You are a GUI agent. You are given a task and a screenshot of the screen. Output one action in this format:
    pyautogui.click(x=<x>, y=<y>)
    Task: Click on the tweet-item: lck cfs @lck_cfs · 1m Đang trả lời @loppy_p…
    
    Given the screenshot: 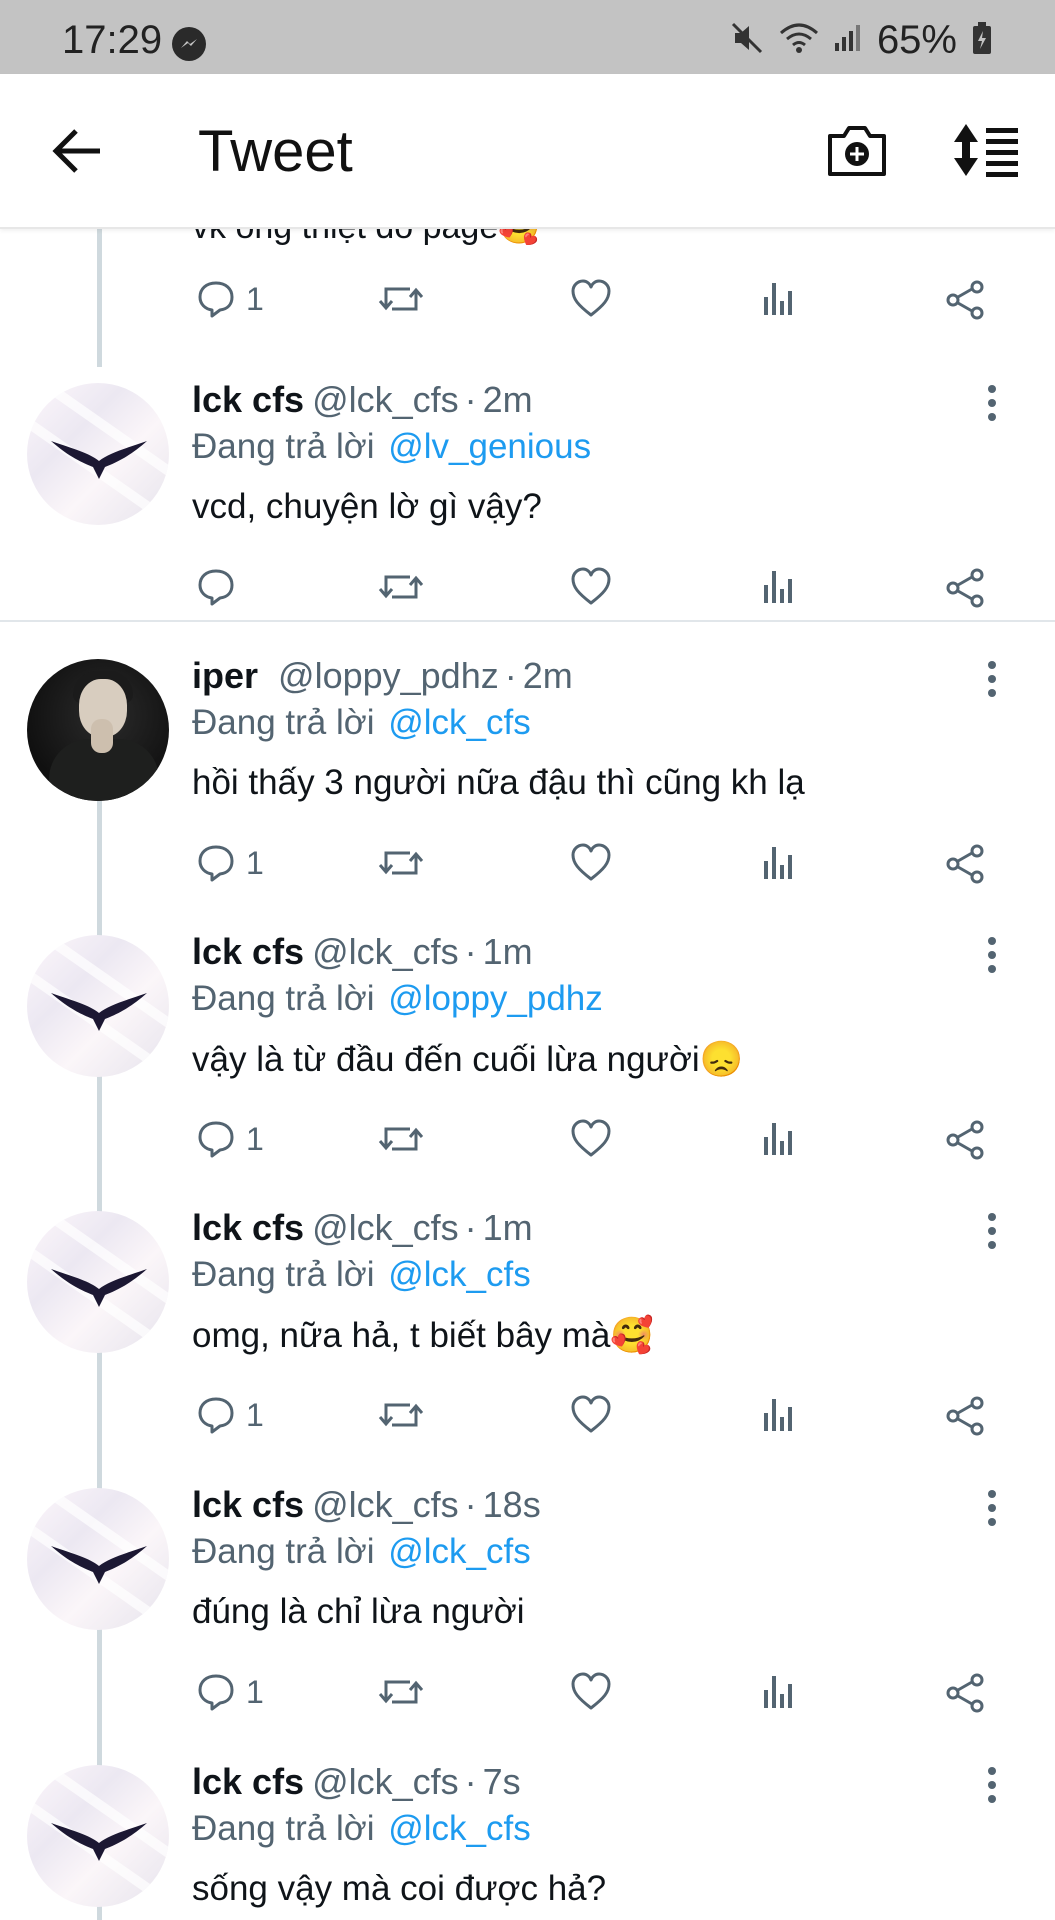 What is the action you would take?
    pyautogui.click(x=527, y=1057)
    